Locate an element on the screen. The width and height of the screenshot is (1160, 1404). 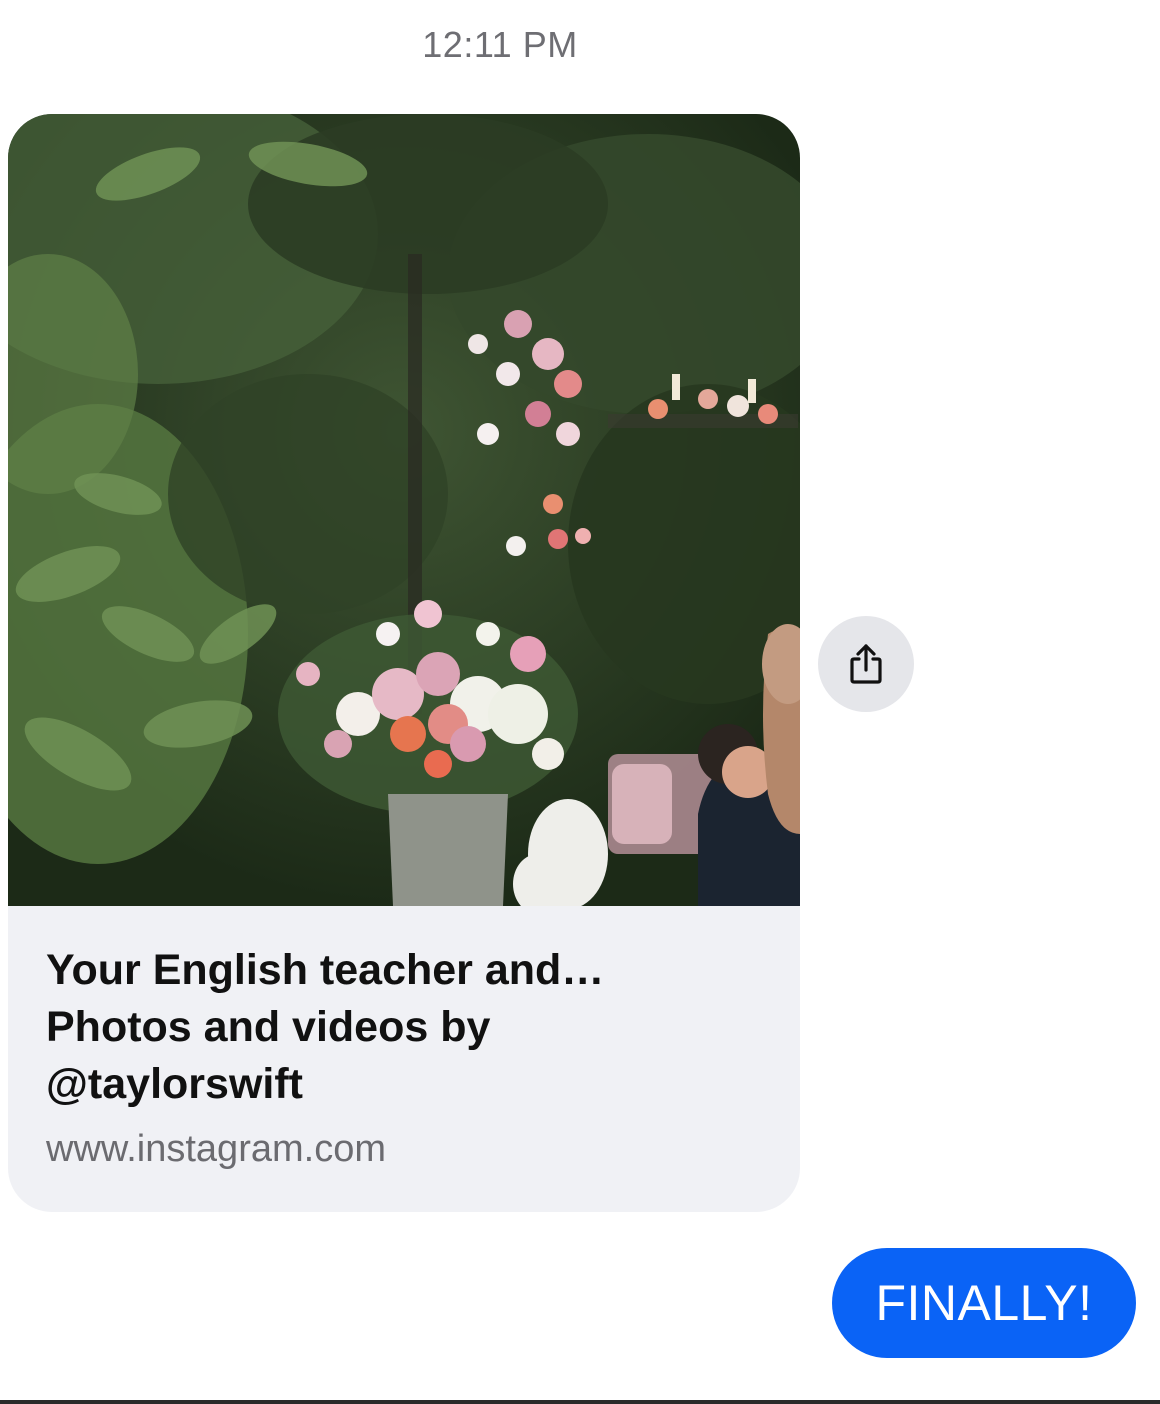
share-button is located at coordinates (866, 664).